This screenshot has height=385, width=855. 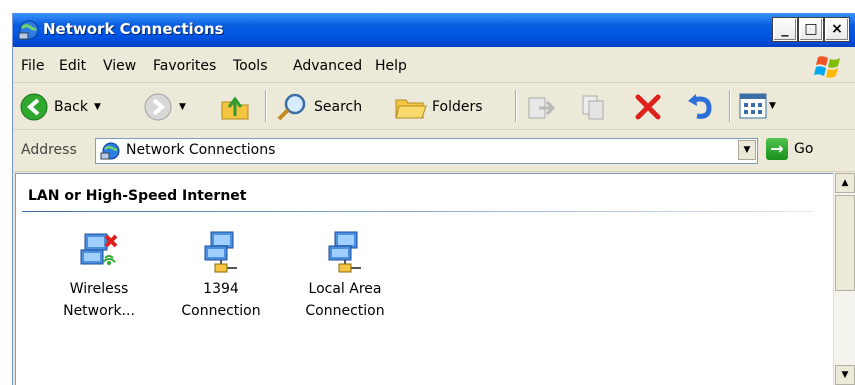 I want to click on back-label: Back, so click(x=71, y=107).